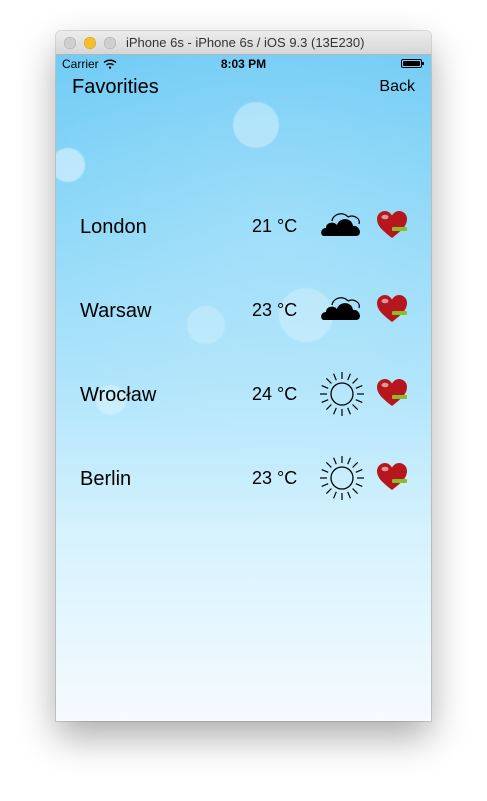 This screenshot has height=801, width=487. Describe the element at coordinates (243, 395) in the screenshot. I see `favorite-row: Wrocław 24 °C` at that location.